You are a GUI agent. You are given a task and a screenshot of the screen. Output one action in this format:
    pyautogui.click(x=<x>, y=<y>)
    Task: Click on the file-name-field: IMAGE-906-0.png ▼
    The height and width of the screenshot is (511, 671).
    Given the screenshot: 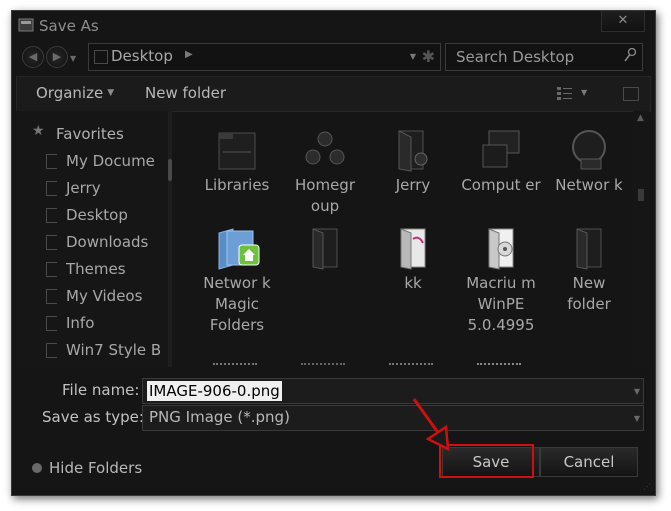 What is the action you would take?
    pyautogui.click(x=393, y=391)
    